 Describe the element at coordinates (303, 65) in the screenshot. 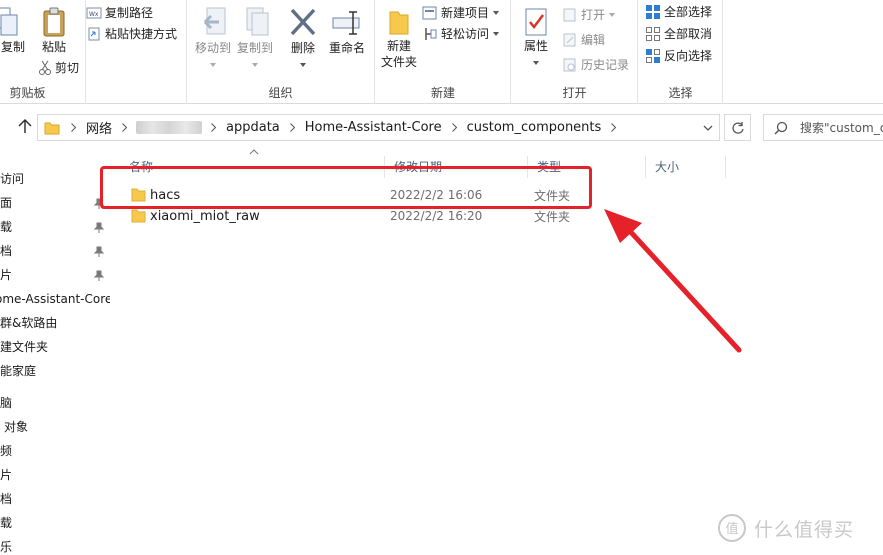

I see `delete-dropdown-icon` at that location.